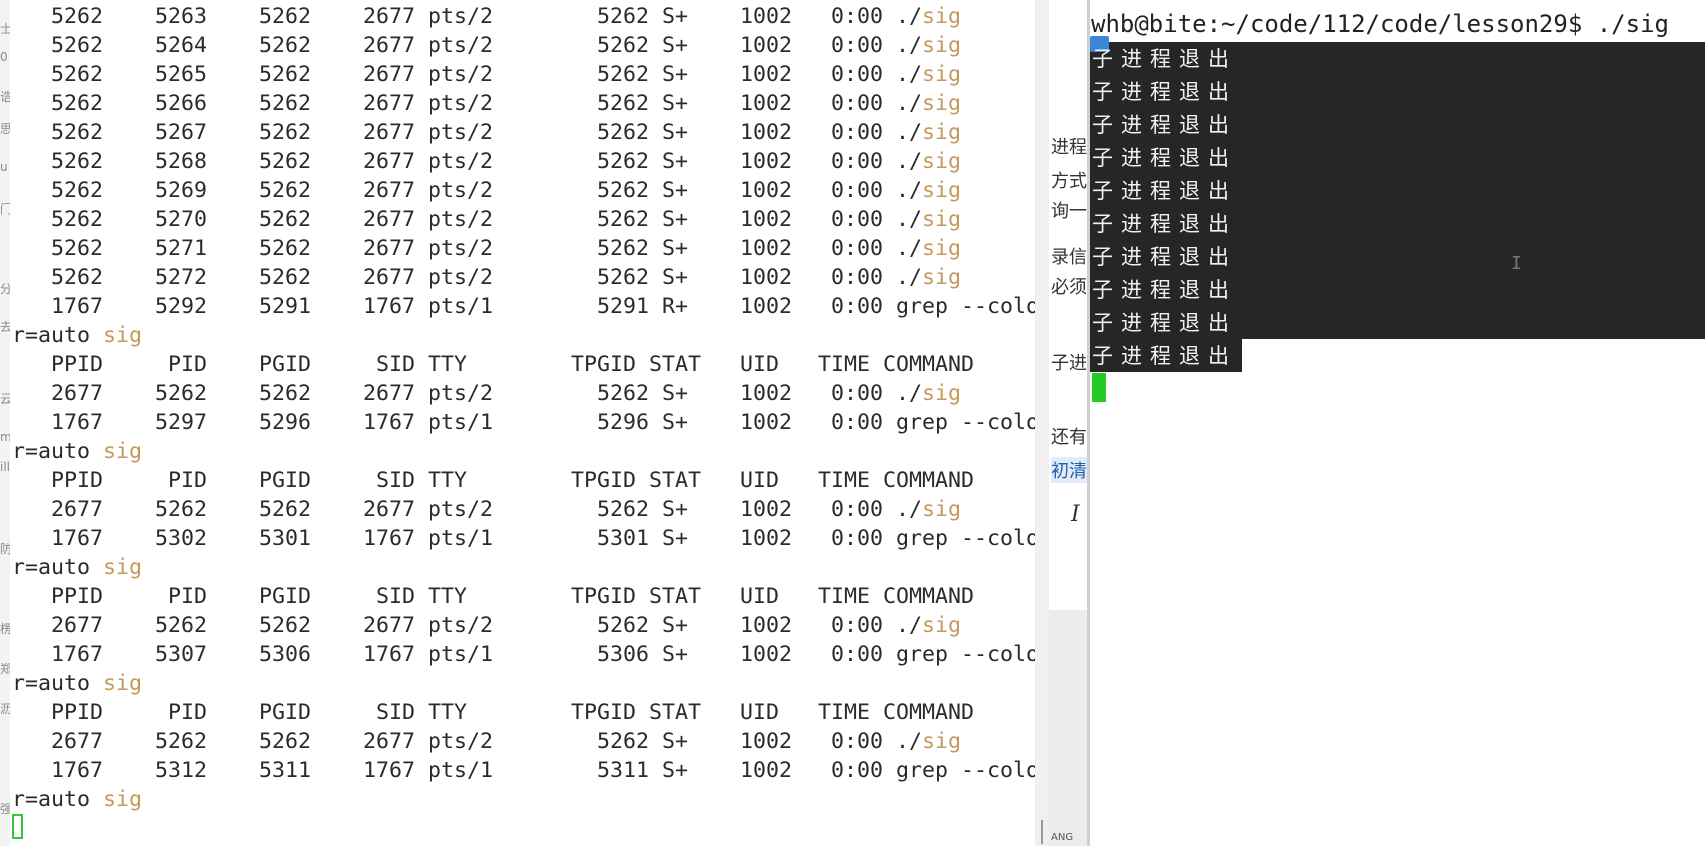 The width and height of the screenshot is (1705, 846). What do you see at coordinates (1069, 147) in the screenshot?
I see `doc-fragment: 进程` at bounding box center [1069, 147].